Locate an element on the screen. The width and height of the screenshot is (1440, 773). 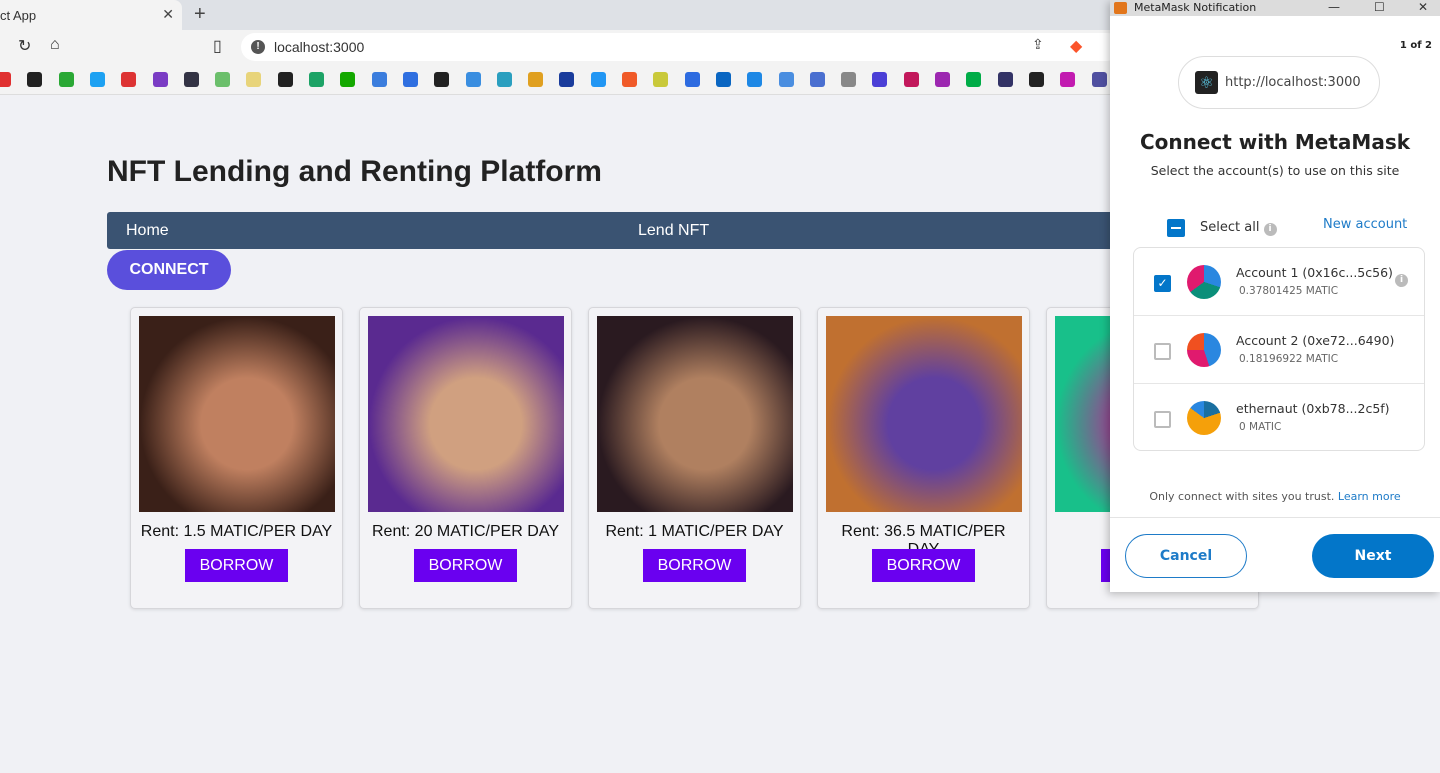
select-all-text: Select all is located at coordinates (1230, 227).